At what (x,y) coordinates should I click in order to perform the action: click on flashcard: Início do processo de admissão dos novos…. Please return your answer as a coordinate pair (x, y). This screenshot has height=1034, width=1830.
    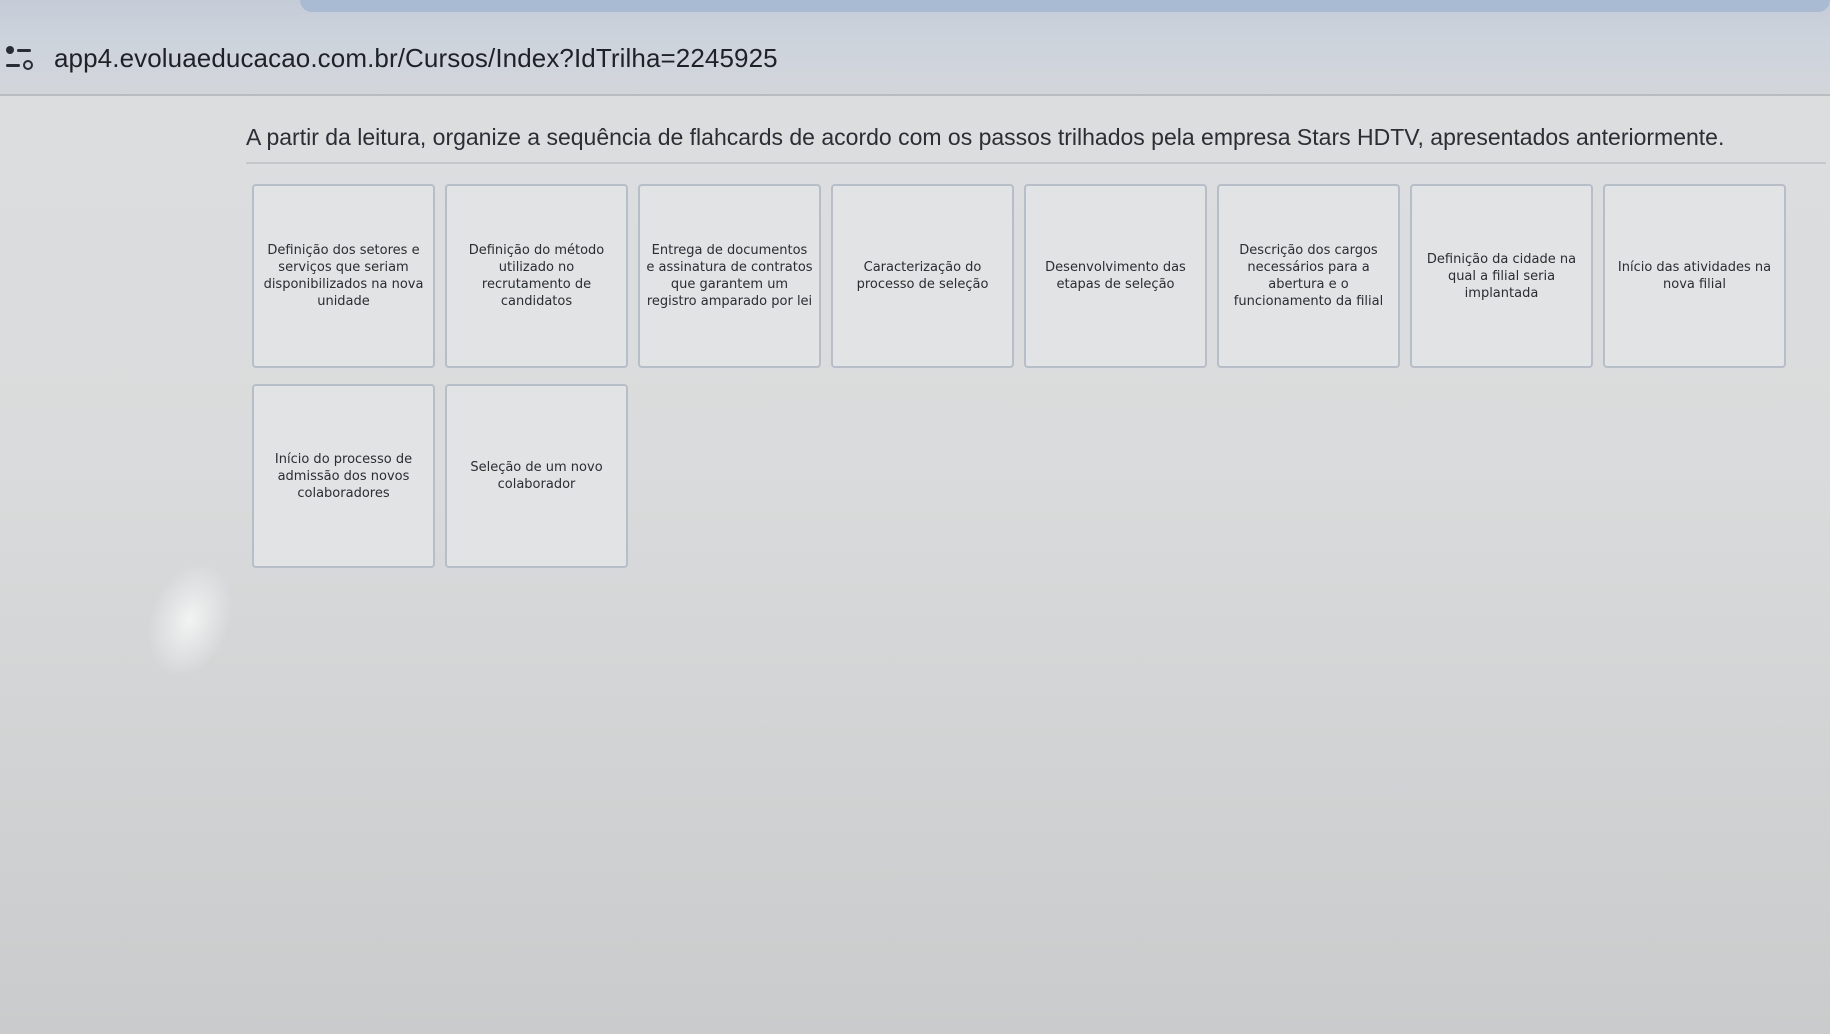
    Looking at the image, I should click on (343, 476).